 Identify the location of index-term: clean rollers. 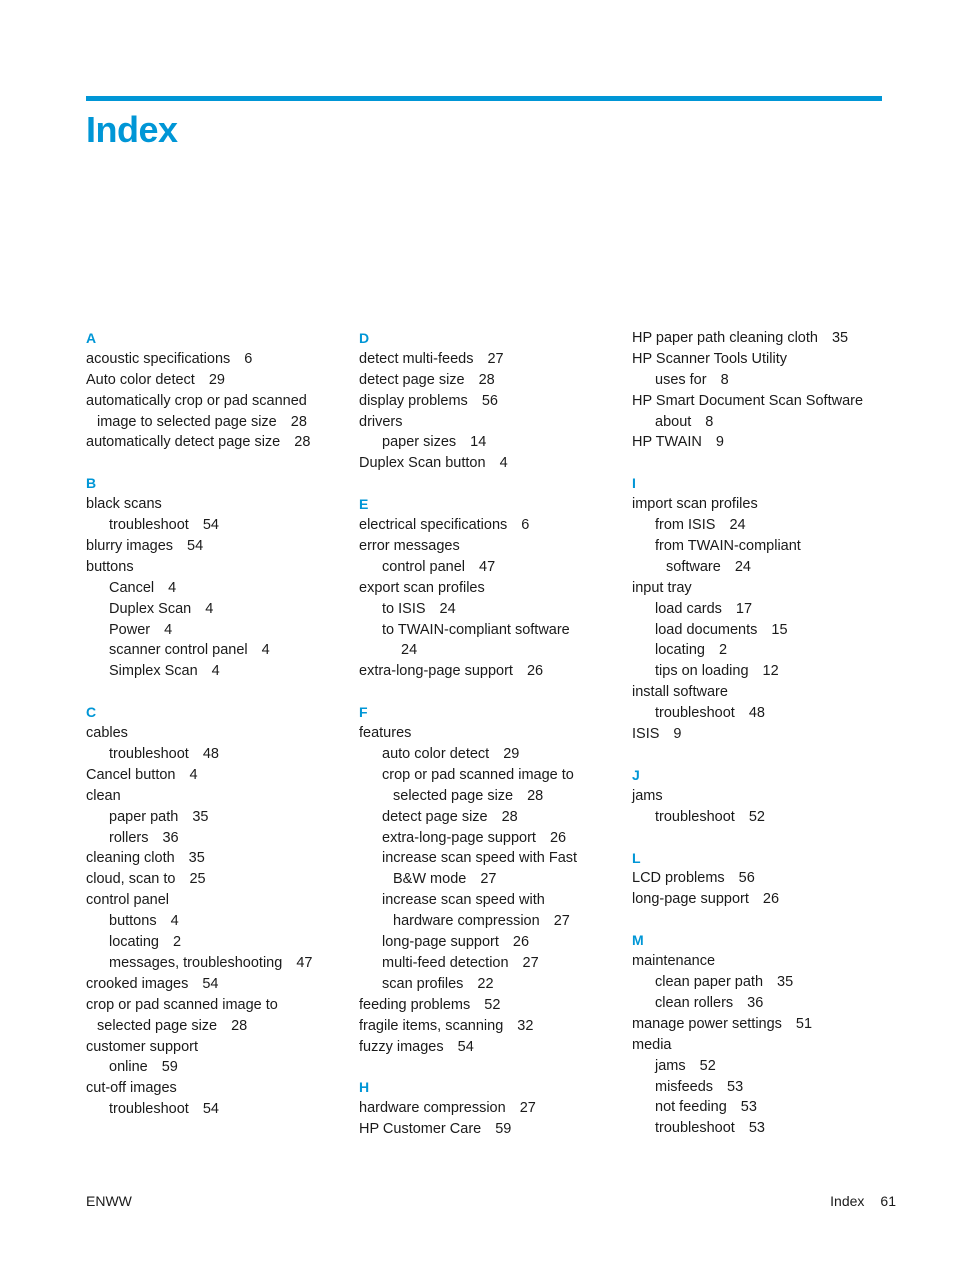
(694, 1002).